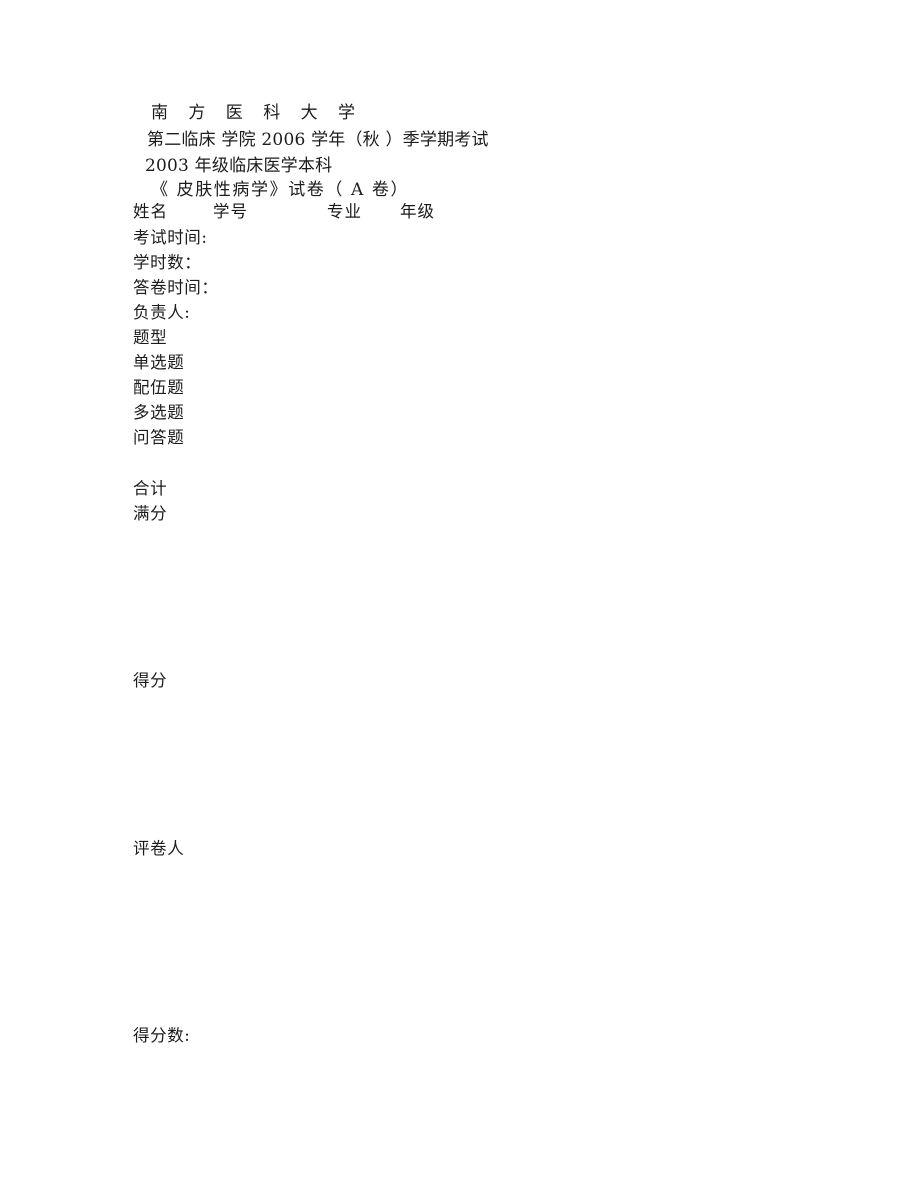 The width and height of the screenshot is (920, 1191). I want to click on score-table-full-marks-label: 满分, so click(150, 513).